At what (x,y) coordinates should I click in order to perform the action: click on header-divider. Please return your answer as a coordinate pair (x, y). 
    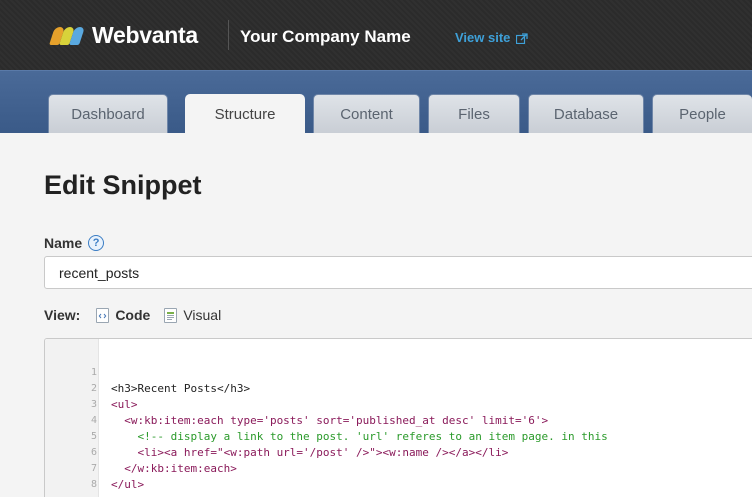
    Looking at the image, I should click on (228, 35).